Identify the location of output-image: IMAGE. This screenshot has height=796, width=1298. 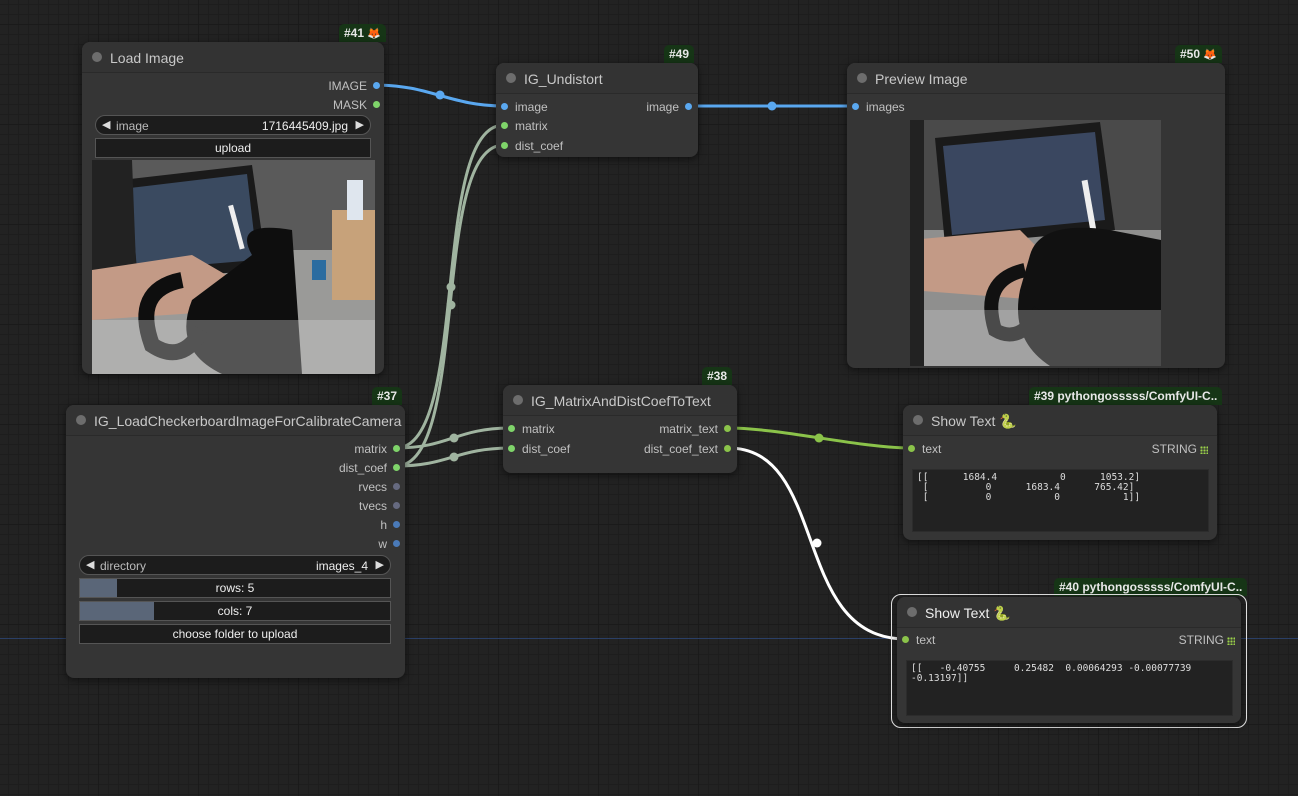
(354, 86).